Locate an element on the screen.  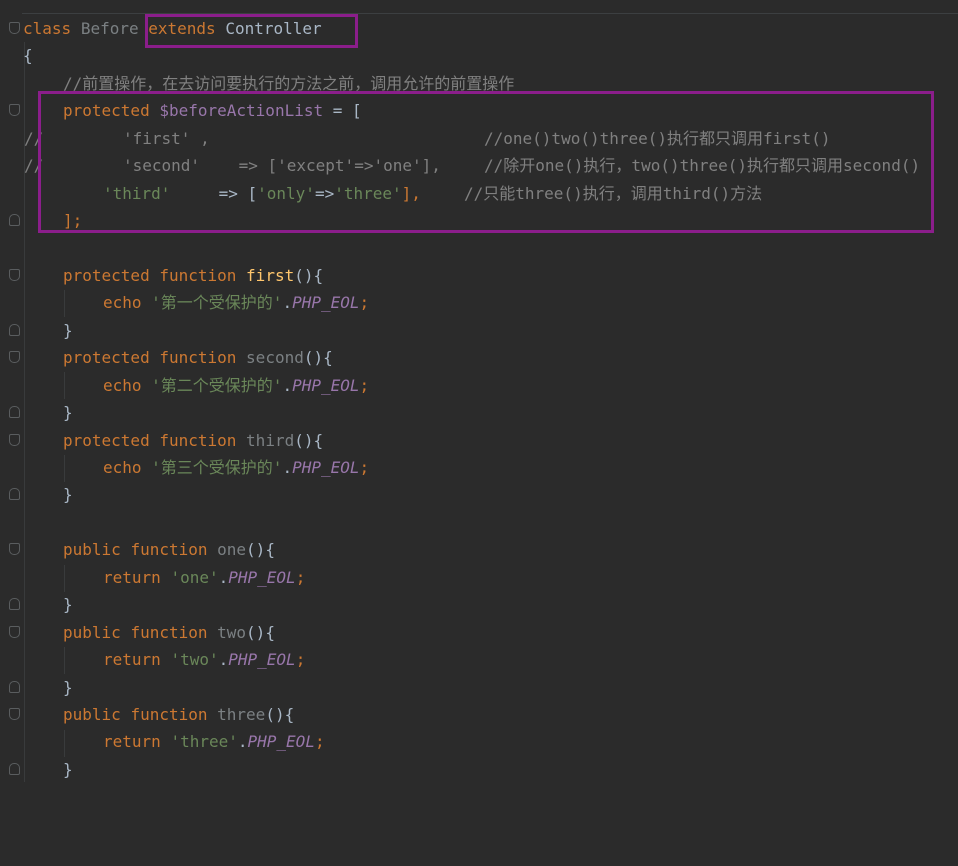
method-name: first is located at coordinates (270, 275).